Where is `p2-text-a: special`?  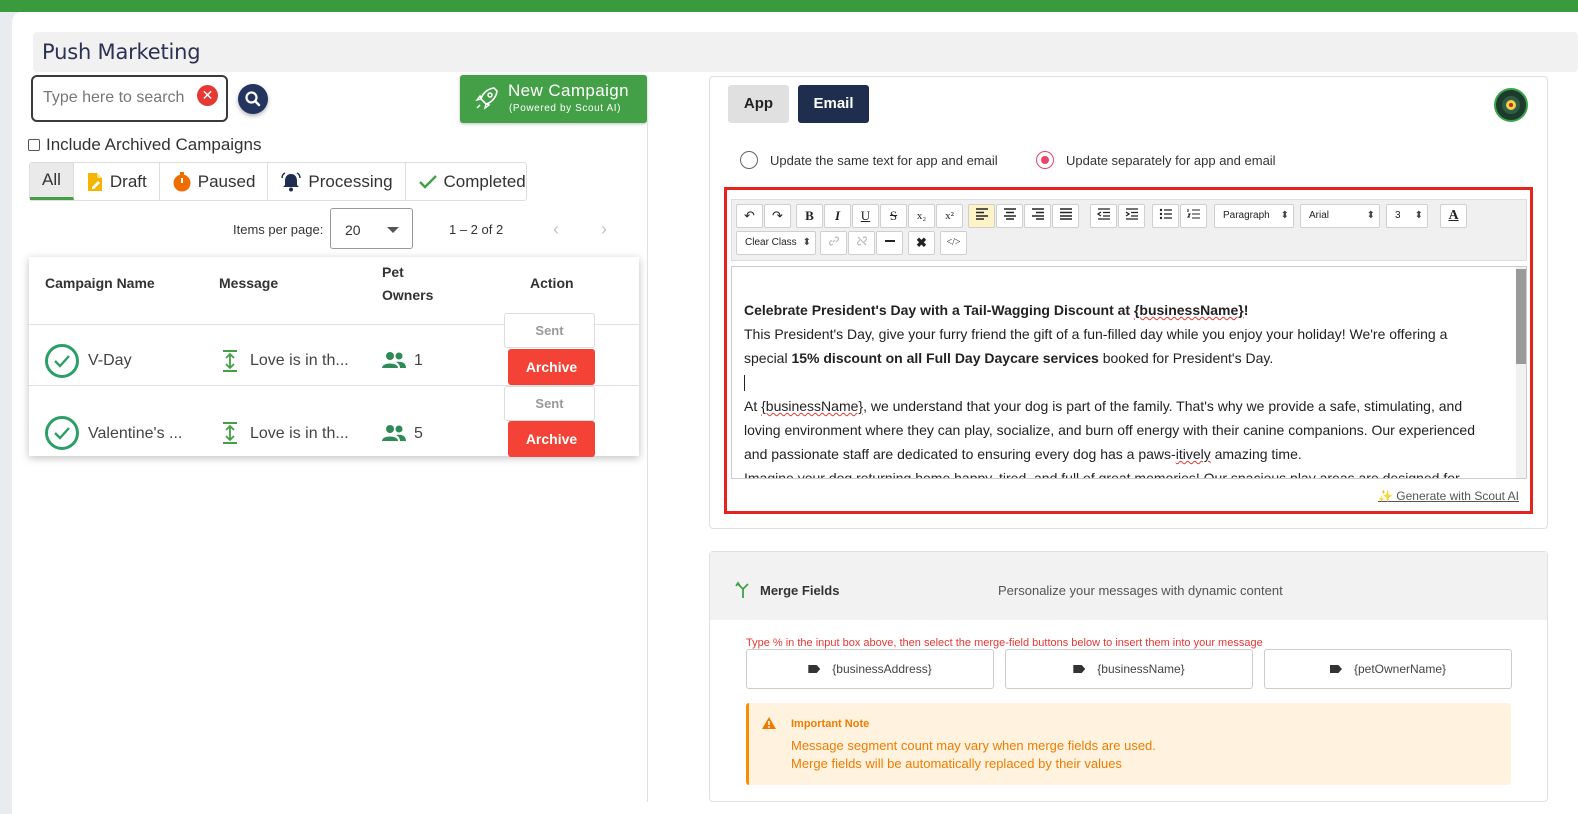 p2-text-a: special is located at coordinates (768, 358).